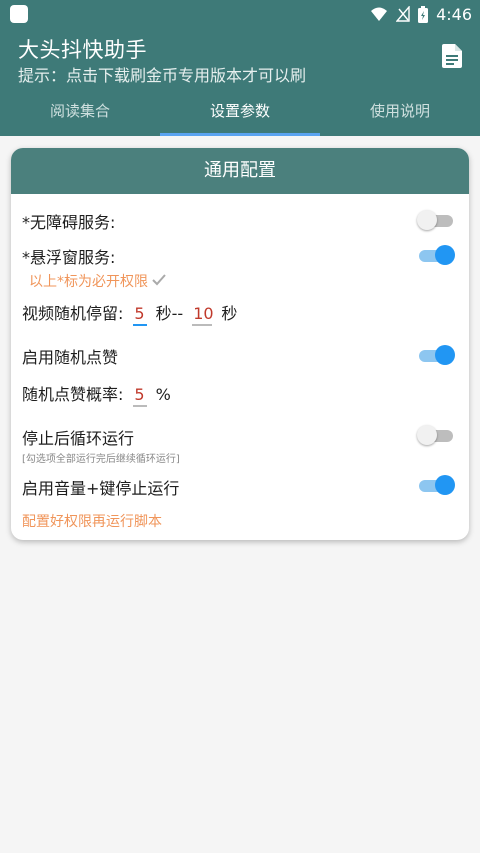 The height and width of the screenshot is (853, 480). I want to click on video-stay-row: 视频随机停留: 5 秒-- 10 秒, so click(129, 313).